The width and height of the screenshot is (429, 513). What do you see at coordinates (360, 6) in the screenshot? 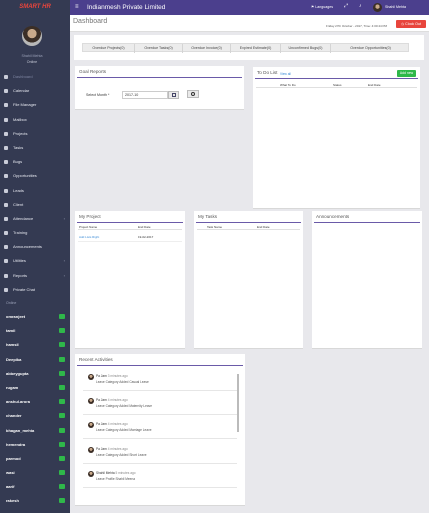
I see `bell-icon: ♪` at bounding box center [360, 6].